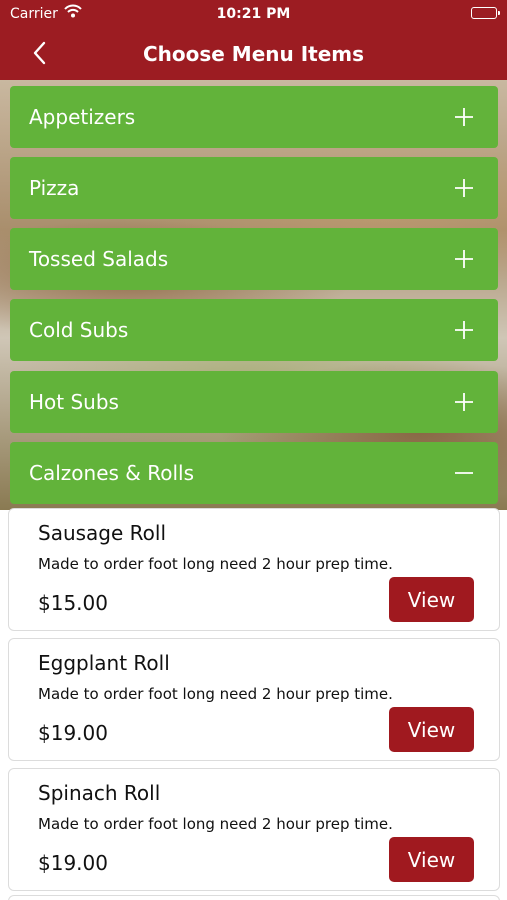 The height and width of the screenshot is (900, 507). I want to click on category-label: Cold Subs, so click(79, 330).